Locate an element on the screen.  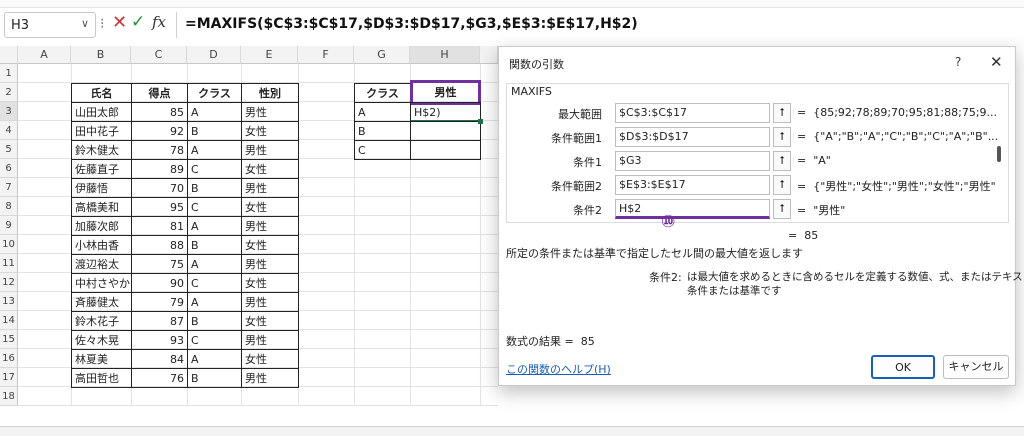
arg-input-criteria-range2: $E$3:$E$17 is located at coordinates (692, 185).